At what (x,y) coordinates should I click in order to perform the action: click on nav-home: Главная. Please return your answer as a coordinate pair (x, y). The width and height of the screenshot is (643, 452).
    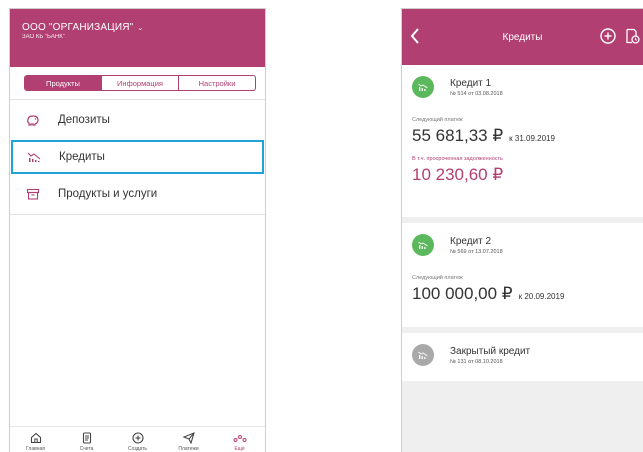
    Looking at the image, I should click on (35, 439).